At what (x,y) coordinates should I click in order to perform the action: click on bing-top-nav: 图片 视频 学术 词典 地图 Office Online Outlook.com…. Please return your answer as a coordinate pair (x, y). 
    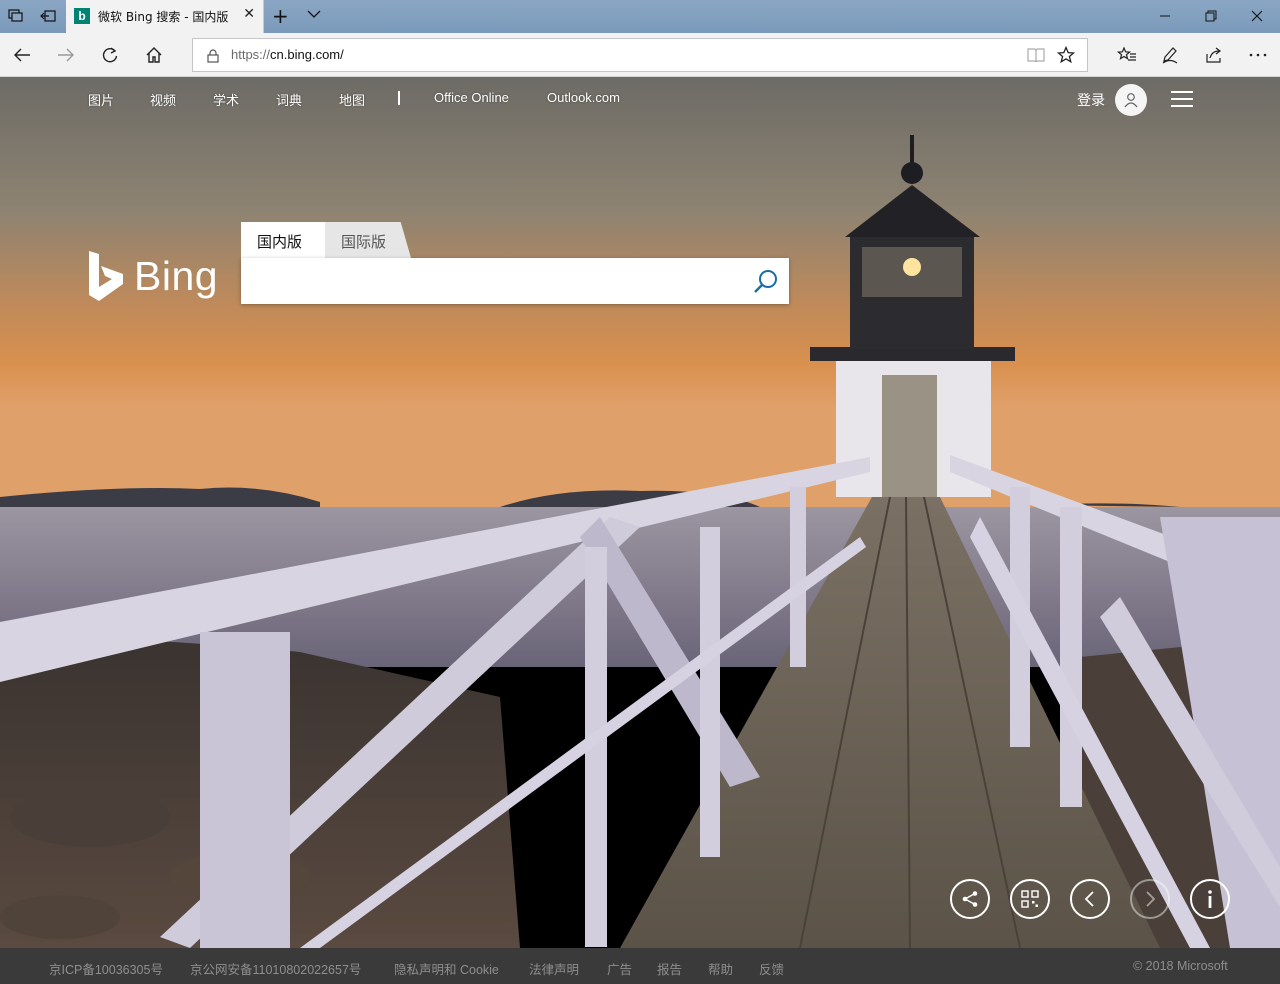
    Looking at the image, I should click on (640, 99).